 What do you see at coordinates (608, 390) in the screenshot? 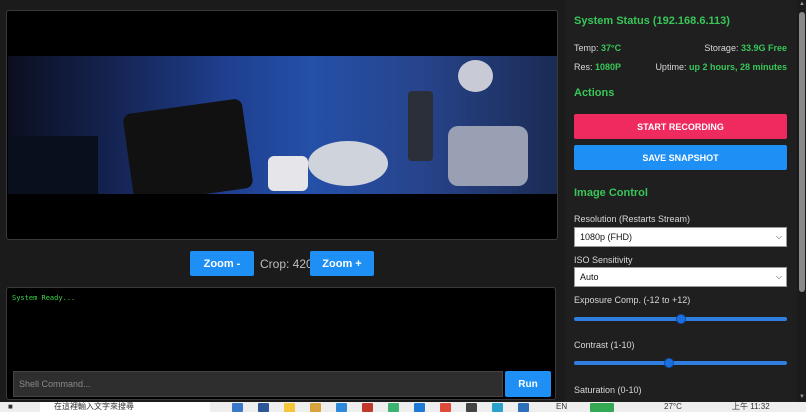
I see `saturation-label: Saturation (0-10)` at bounding box center [608, 390].